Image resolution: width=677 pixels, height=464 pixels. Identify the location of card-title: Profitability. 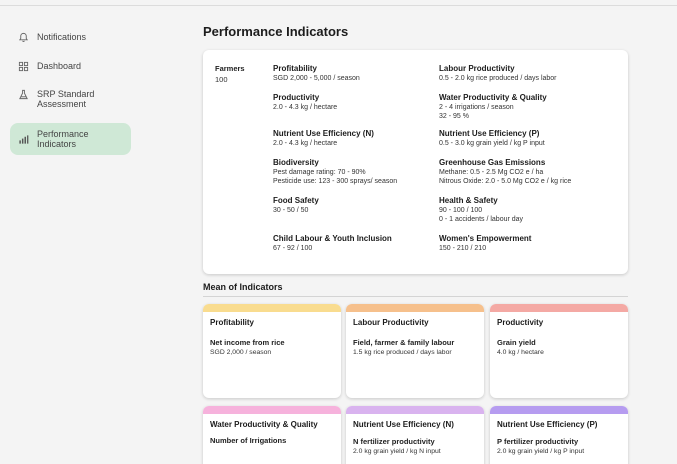
(232, 322).